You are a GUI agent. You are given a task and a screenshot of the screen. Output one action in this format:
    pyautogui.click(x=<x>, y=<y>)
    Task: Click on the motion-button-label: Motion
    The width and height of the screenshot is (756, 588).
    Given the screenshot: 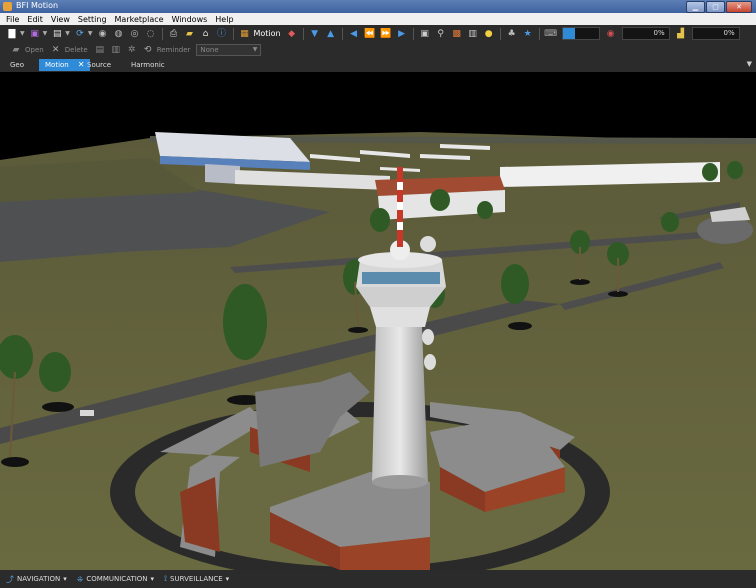 What is the action you would take?
    pyautogui.click(x=267, y=33)
    